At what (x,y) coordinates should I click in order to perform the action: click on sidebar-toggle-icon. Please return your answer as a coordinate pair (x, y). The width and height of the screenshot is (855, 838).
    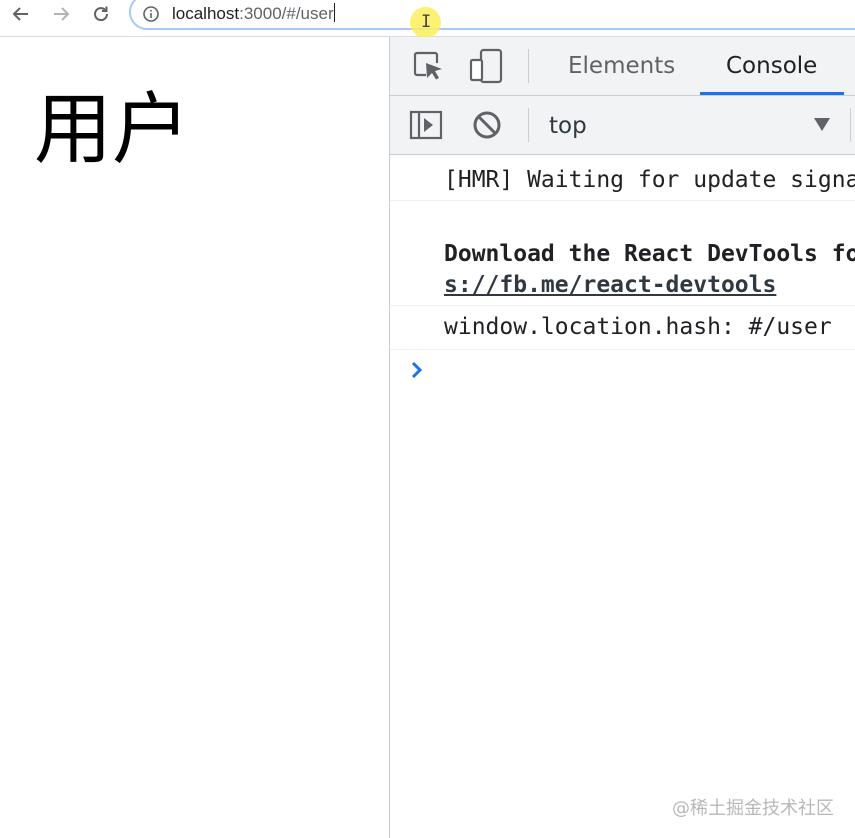
    Looking at the image, I should click on (426, 125).